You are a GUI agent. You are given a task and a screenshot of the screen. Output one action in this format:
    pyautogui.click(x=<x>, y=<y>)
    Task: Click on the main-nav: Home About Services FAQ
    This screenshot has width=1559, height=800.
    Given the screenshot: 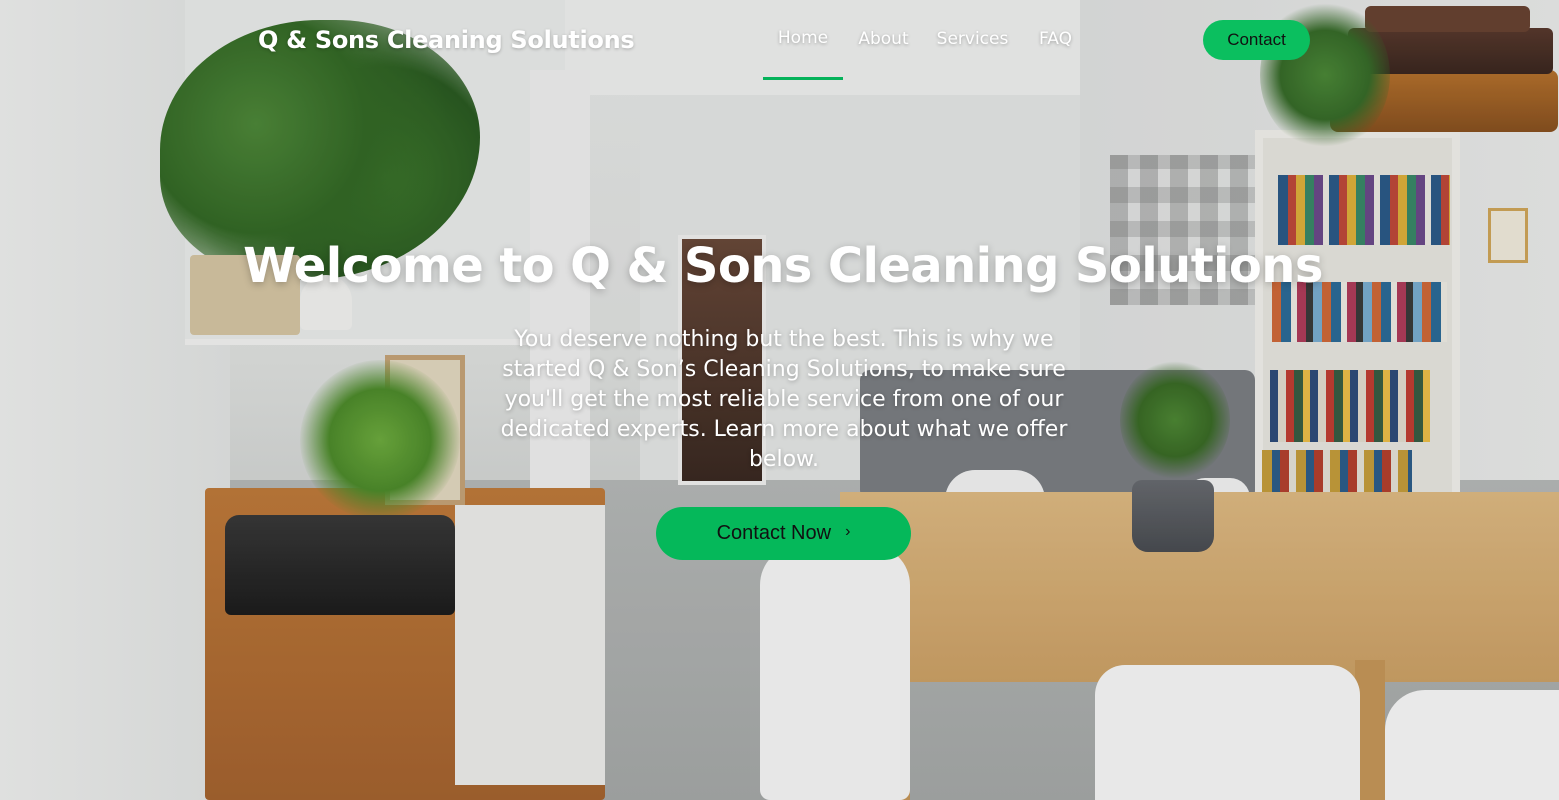 What is the action you would take?
    pyautogui.click(x=926, y=40)
    